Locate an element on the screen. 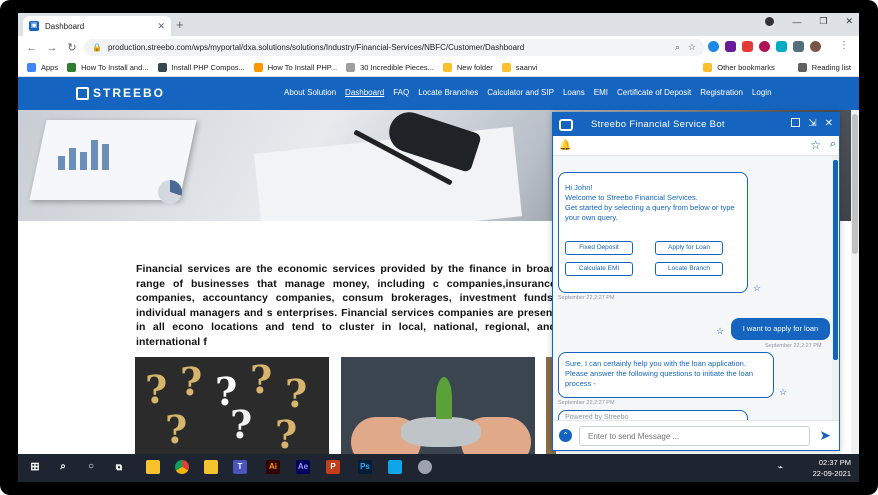 This screenshot has width=878, height=495. zoom-icon: ⌕ is located at coordinates (677, 47).